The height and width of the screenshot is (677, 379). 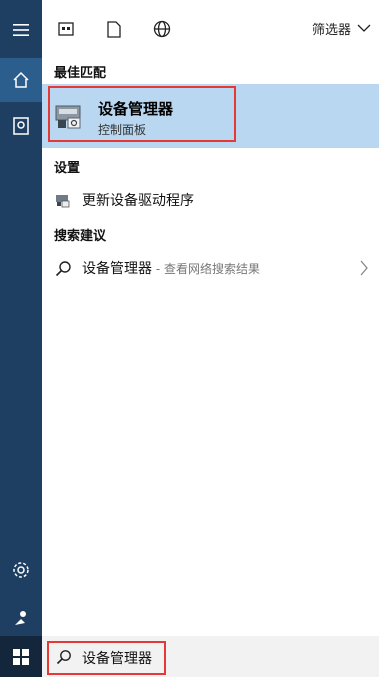 I want to click on suggestions-heading: 搜索建议, so click(x=80, y=236).